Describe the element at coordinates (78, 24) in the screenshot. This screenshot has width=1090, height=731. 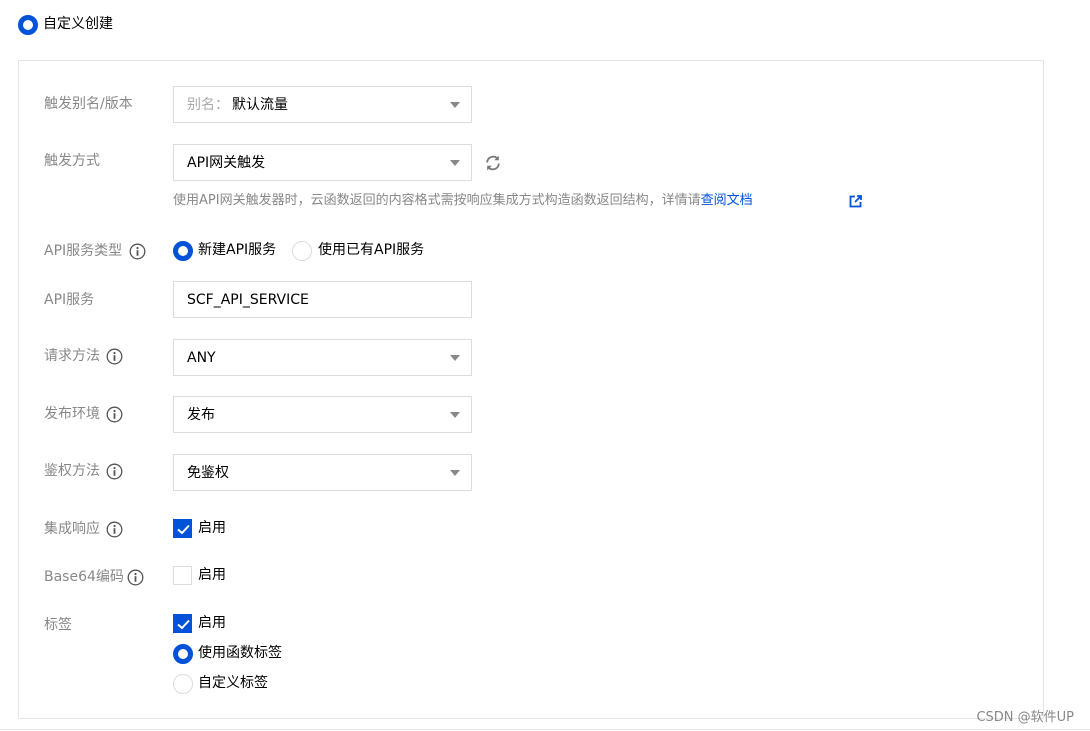
I see `custom-create-label: 自定义创建` at that location.